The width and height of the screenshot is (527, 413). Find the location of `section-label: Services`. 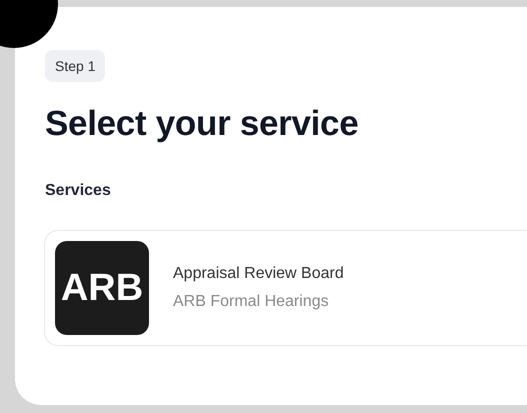

section-label: Services is located at coordinates (78, 191).